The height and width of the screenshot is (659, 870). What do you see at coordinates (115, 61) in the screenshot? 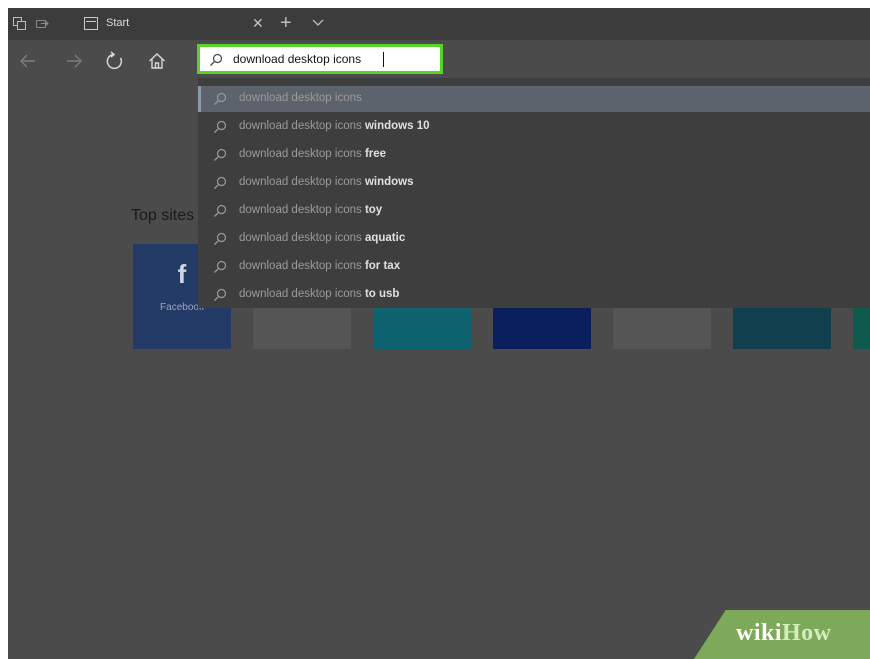
I see `refresh-icon` at bounding box center [115, 61].